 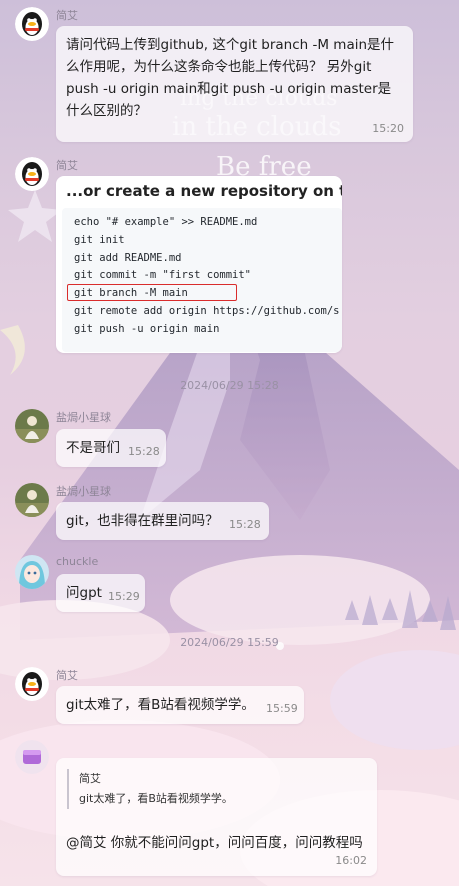 What do you see at coordinates (84, 593) in the screenshot?
I see `message-text: 问gpt` at bounding box center [84, 593].